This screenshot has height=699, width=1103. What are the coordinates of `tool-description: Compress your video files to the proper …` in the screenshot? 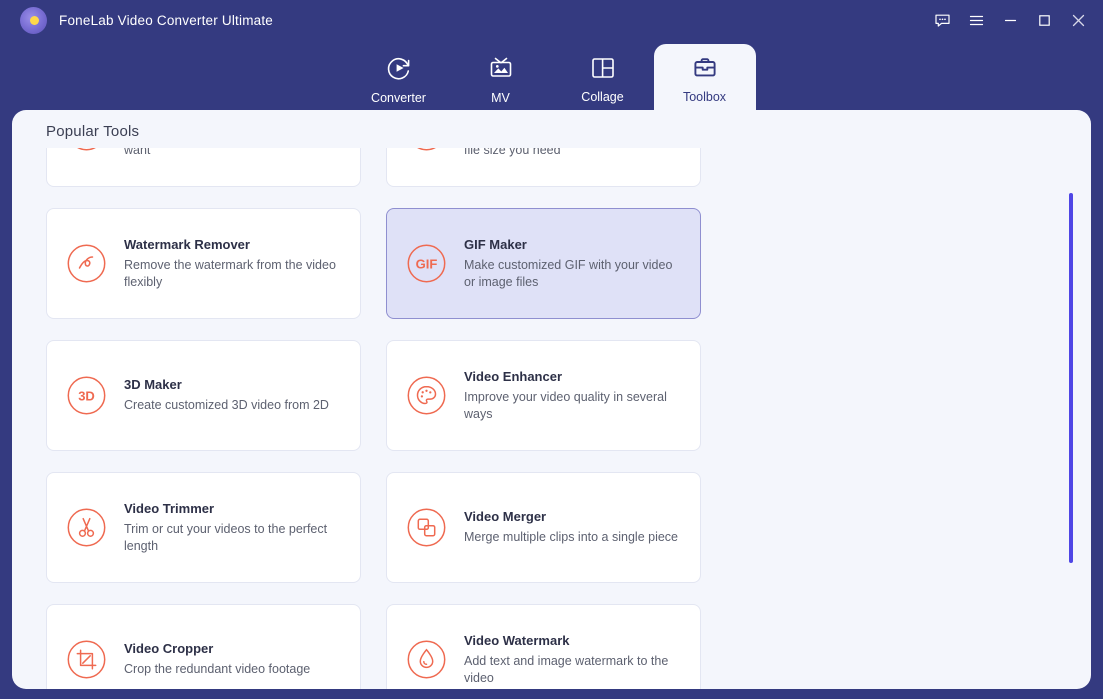 It's located at (512, 152).